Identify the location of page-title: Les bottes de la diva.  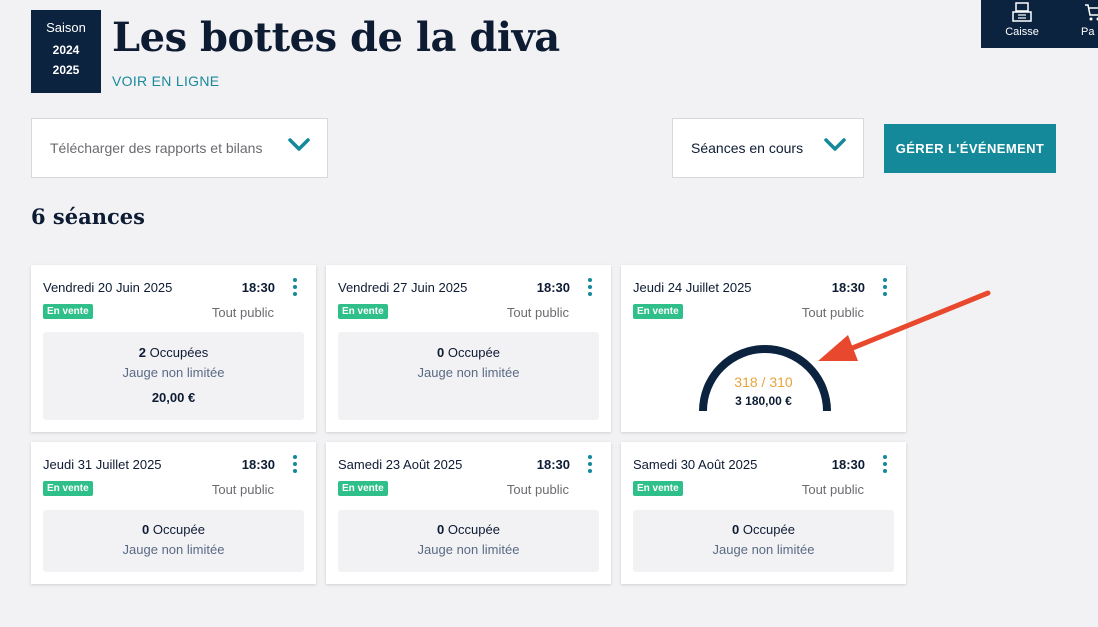
(336, 37).